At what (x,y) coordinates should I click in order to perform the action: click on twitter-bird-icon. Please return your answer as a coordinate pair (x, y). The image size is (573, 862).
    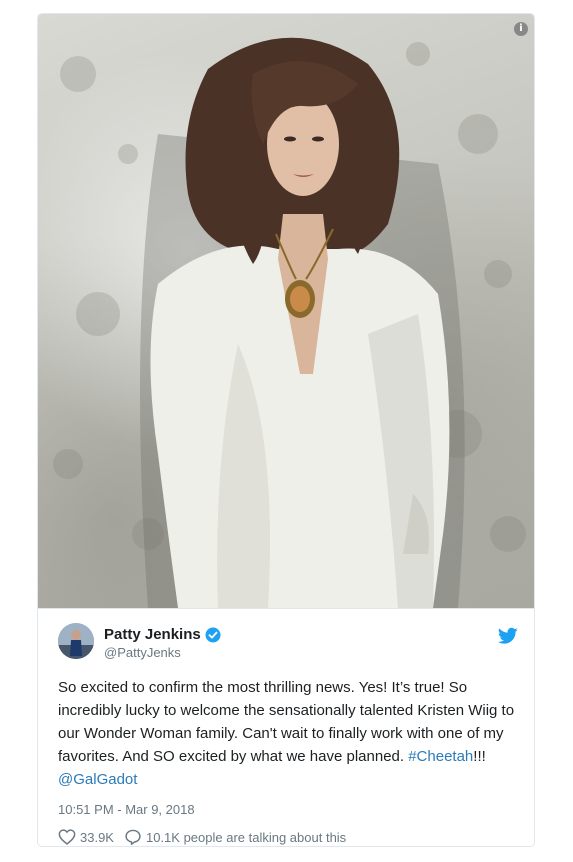
    Looking at the image, I should click on (507, 636).